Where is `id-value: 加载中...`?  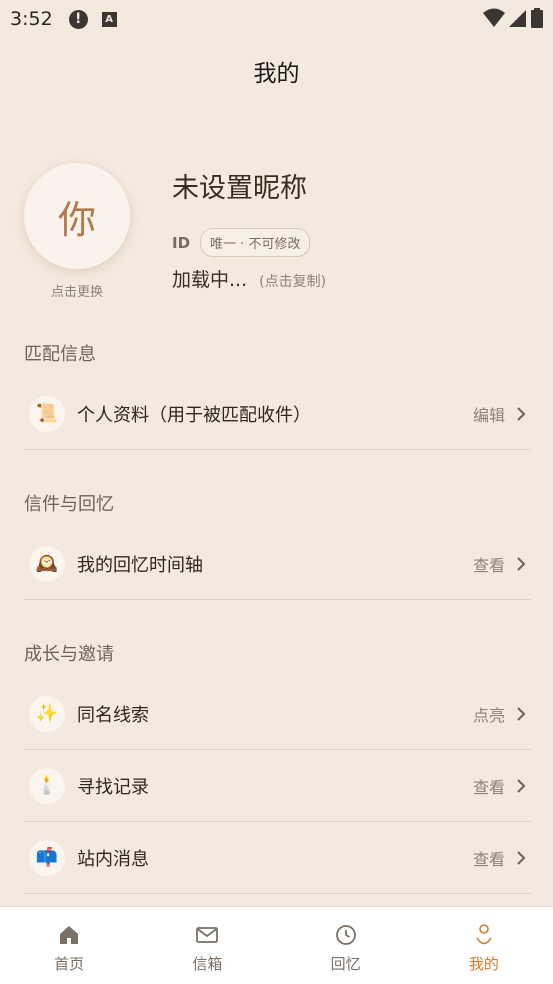
id-value: 加载中... is located at coordinates (209, 278).